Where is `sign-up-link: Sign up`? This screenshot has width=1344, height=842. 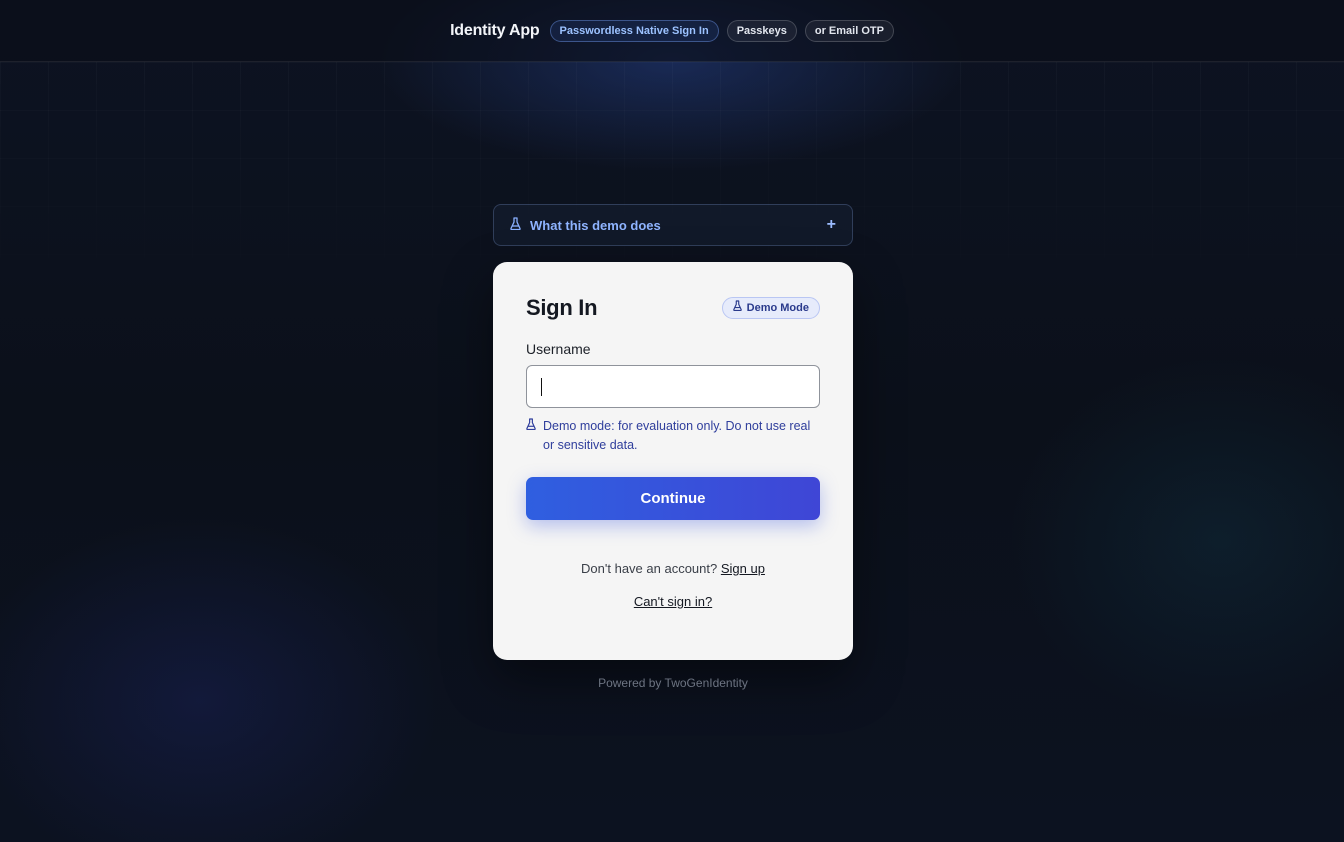
sign-up-link: Sign up is located at coordinates (743, 568).